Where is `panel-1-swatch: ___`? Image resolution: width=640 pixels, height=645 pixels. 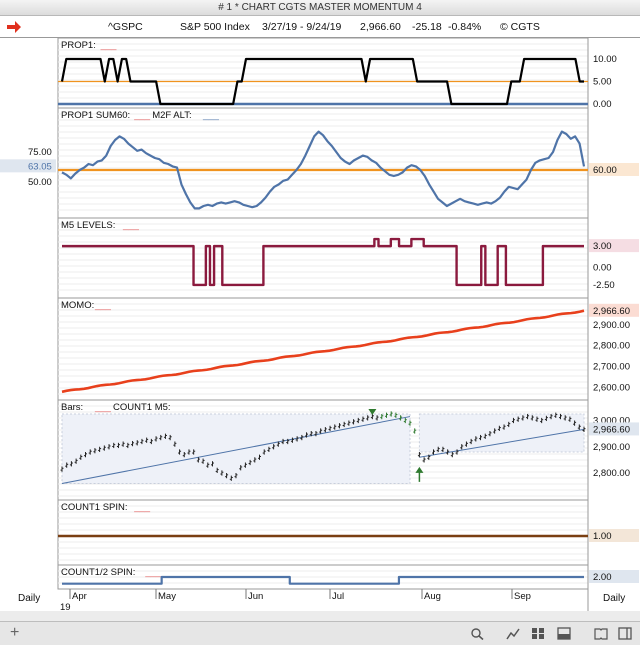
panel-1-swatch: ___ is located at coordinates (109, 45).